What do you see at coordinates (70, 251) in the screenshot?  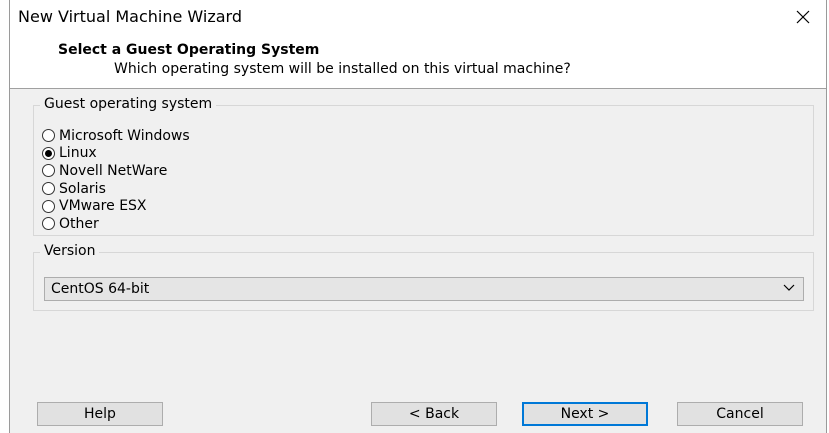 I see `version-legend: Version` at bounding box center [70, 251].